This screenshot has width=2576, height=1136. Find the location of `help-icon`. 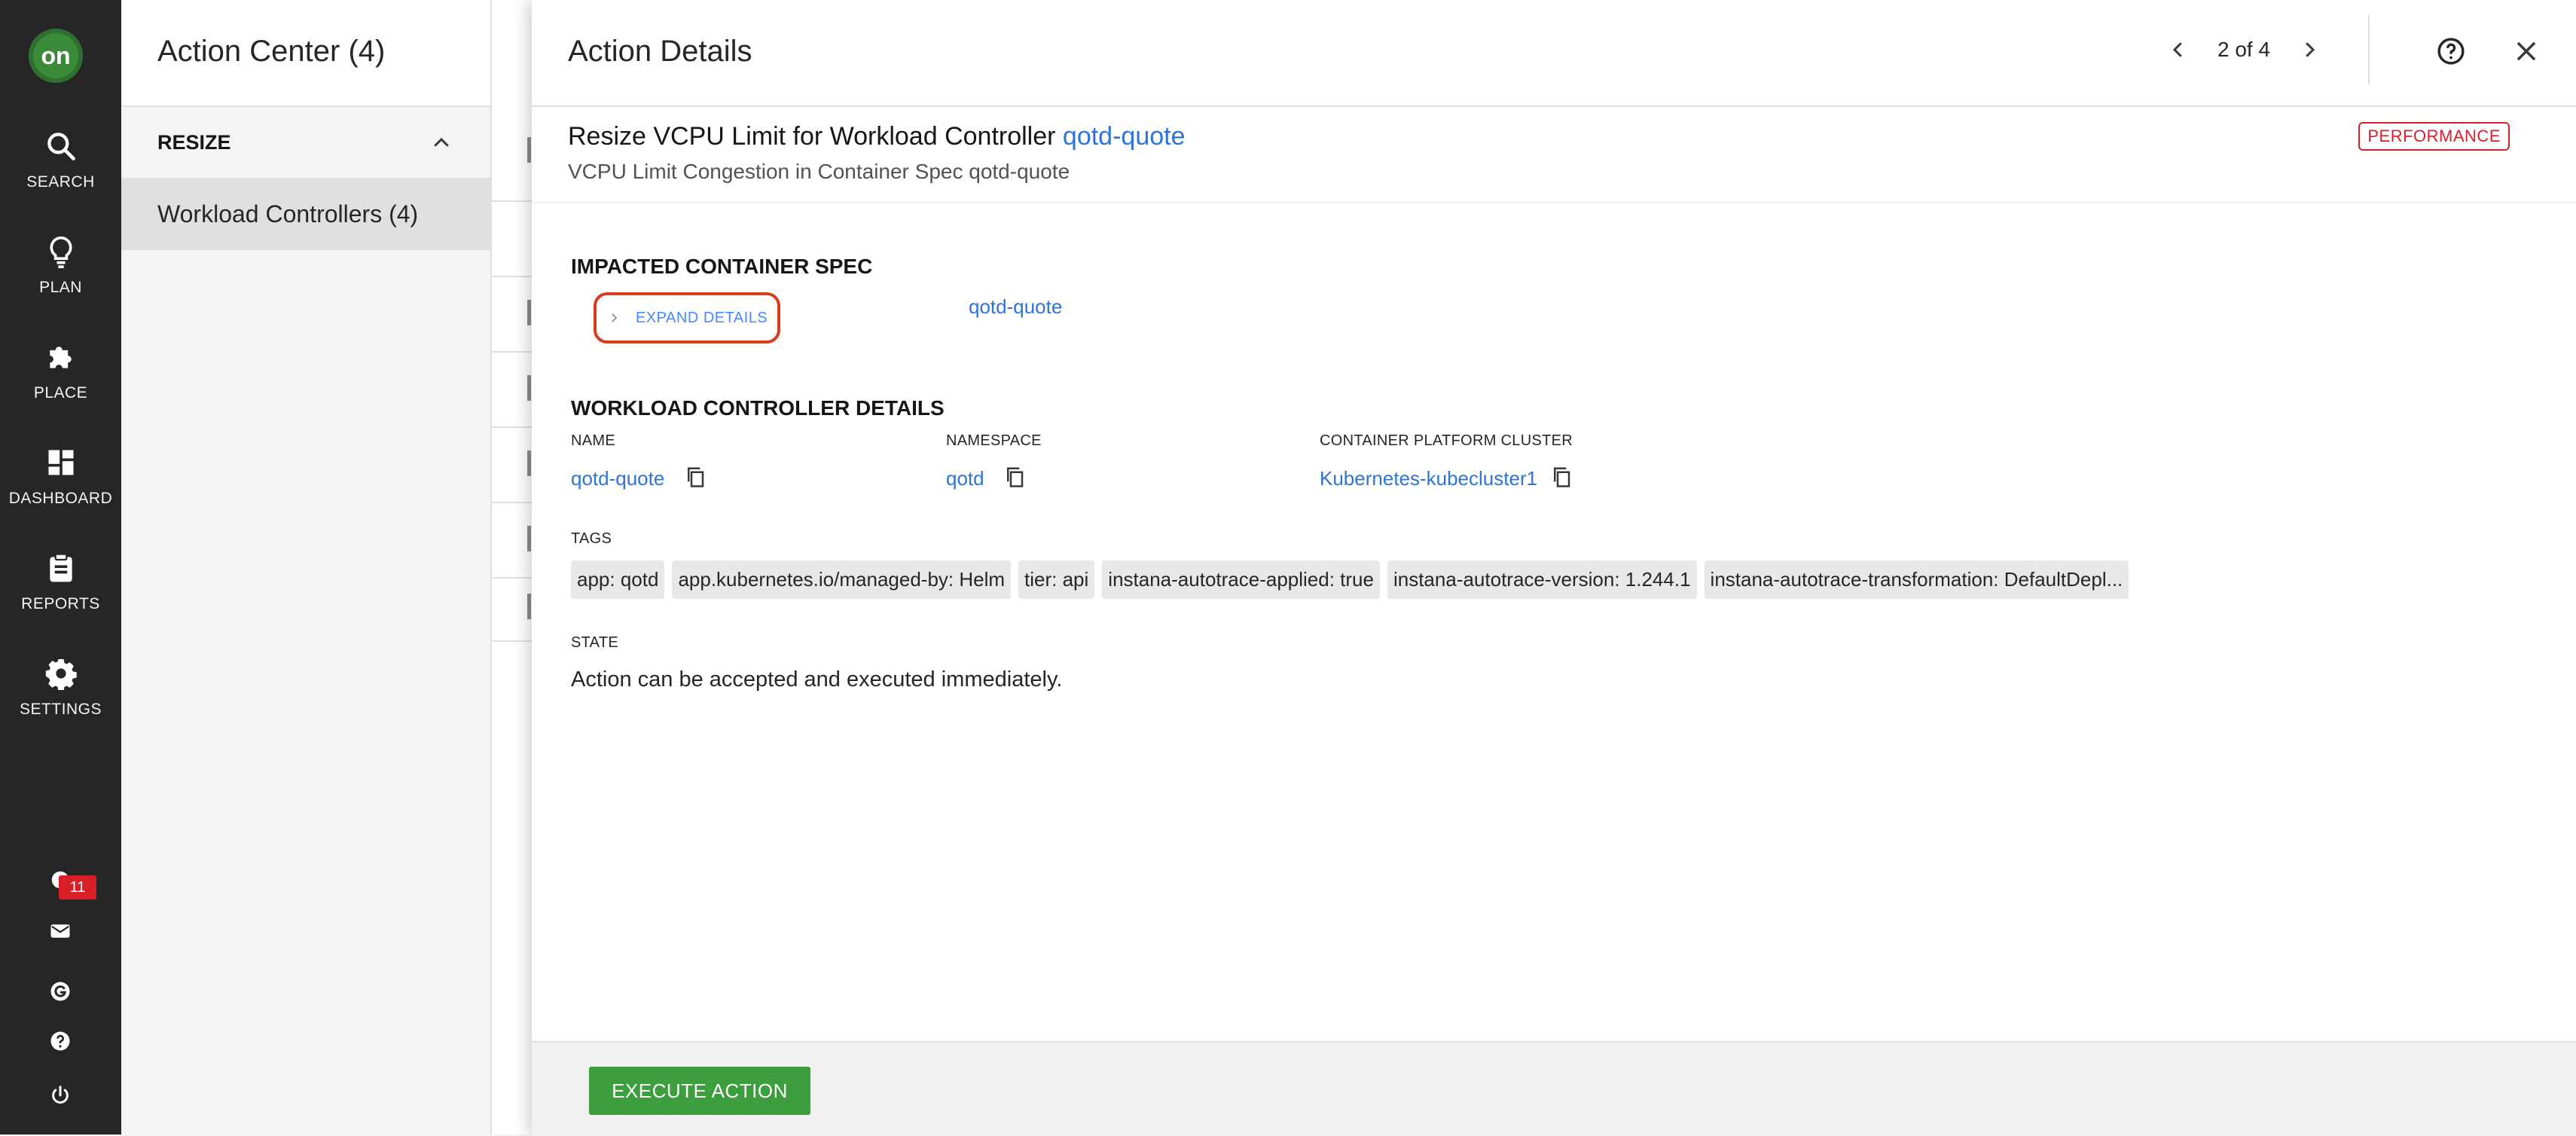

help-icon is located at coordinates (60, 1041).